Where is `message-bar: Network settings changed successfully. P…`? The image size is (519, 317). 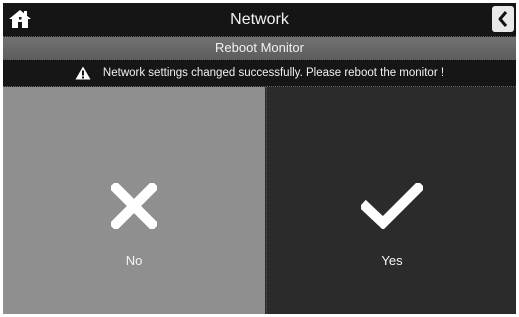
message-bar: Network settings changed successfully. P… is located at coordinates (259, 73).